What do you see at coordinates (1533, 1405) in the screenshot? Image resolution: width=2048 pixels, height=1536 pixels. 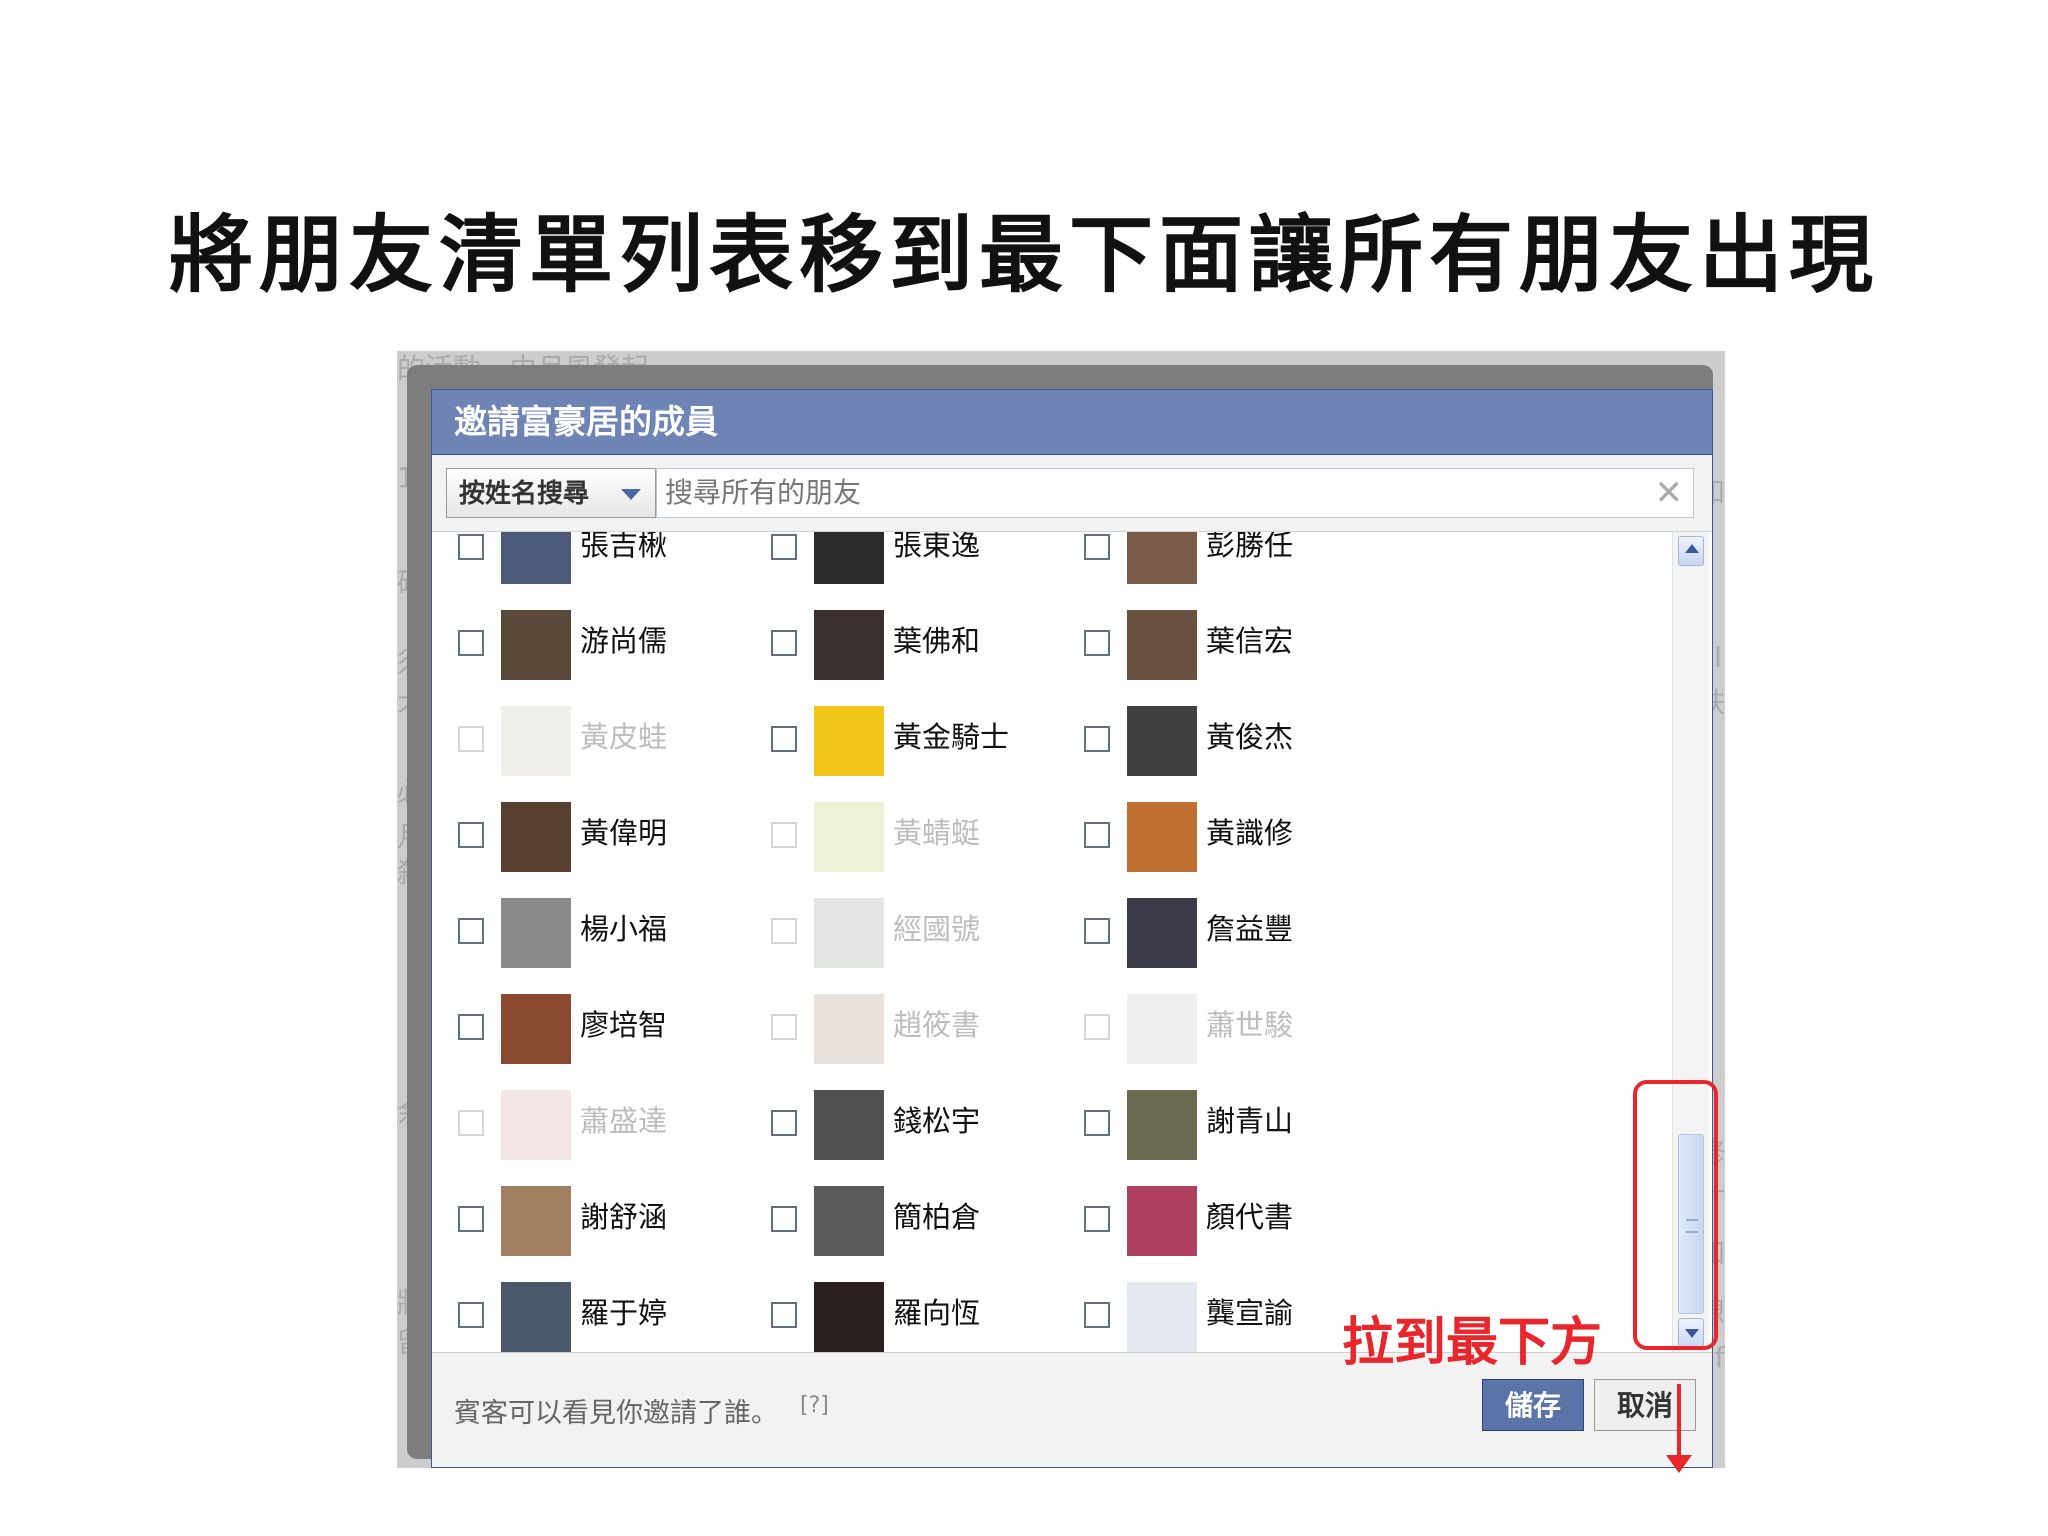 I see `save-button: 儲存` at bounding box center [1533, 1405].